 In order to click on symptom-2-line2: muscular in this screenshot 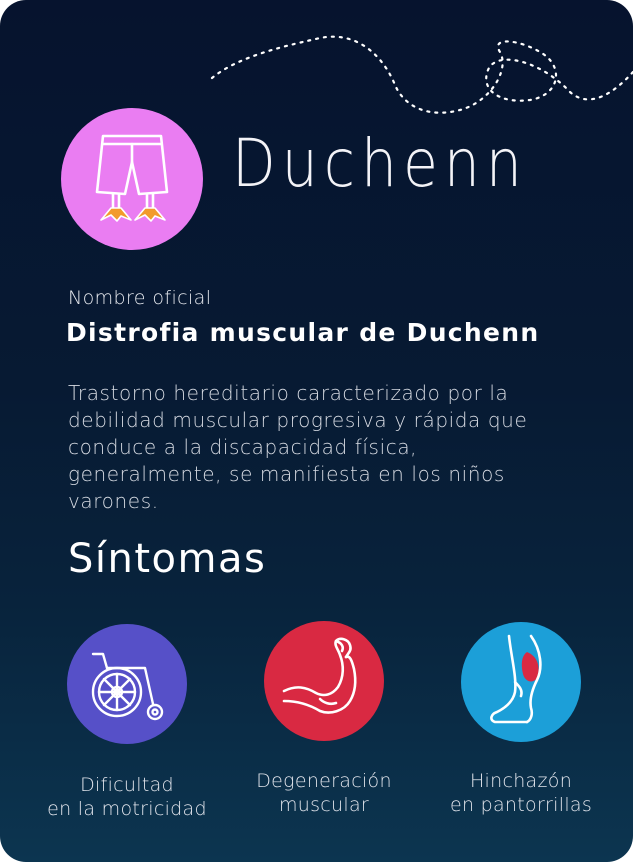, I will do `click(324, 805)`.